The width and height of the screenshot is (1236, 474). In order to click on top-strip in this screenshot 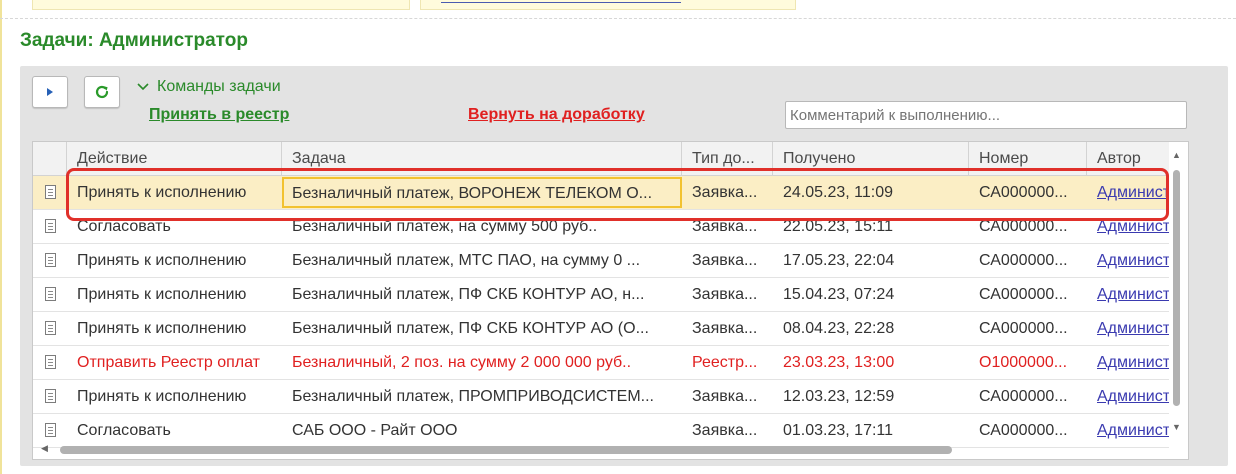, I will do `click(618, 10)`.